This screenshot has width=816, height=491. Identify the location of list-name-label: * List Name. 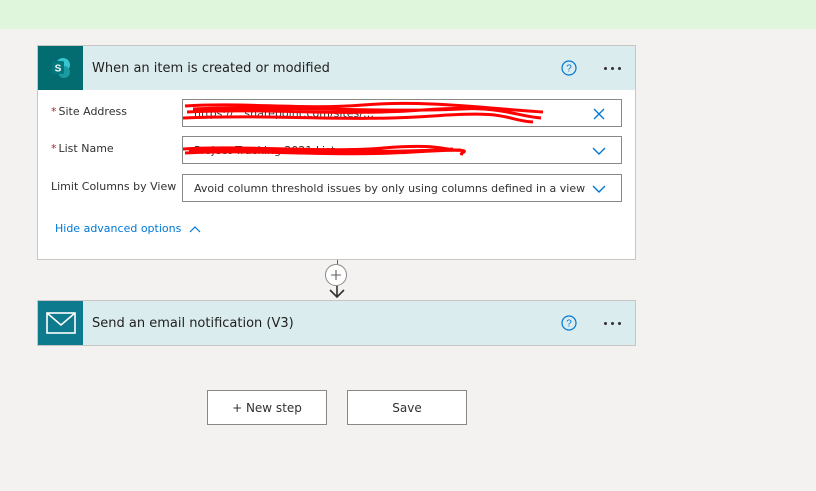
(82, 148).